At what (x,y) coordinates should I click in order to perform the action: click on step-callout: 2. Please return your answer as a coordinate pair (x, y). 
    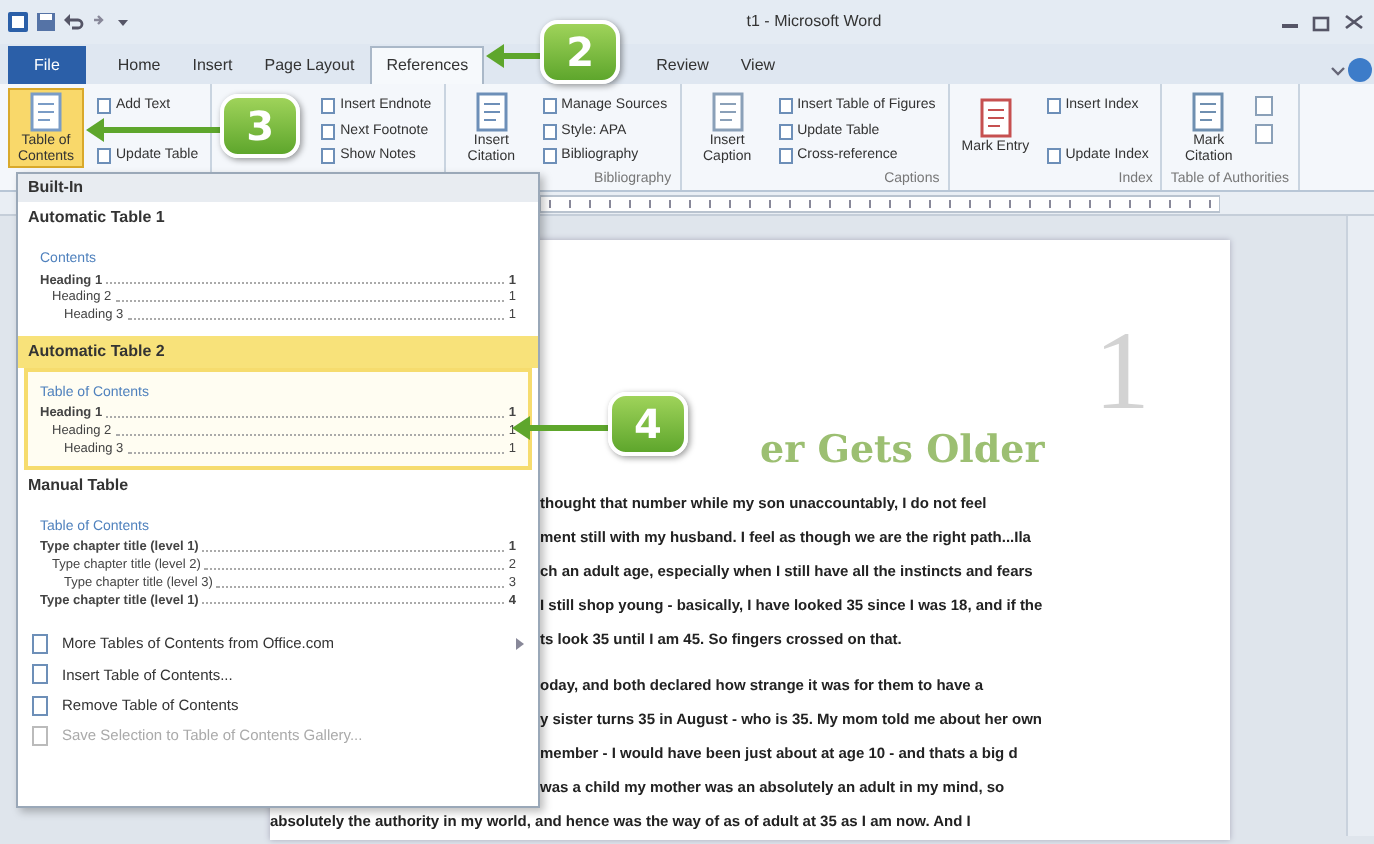
    Looking at the image, I should click on (580, 52).